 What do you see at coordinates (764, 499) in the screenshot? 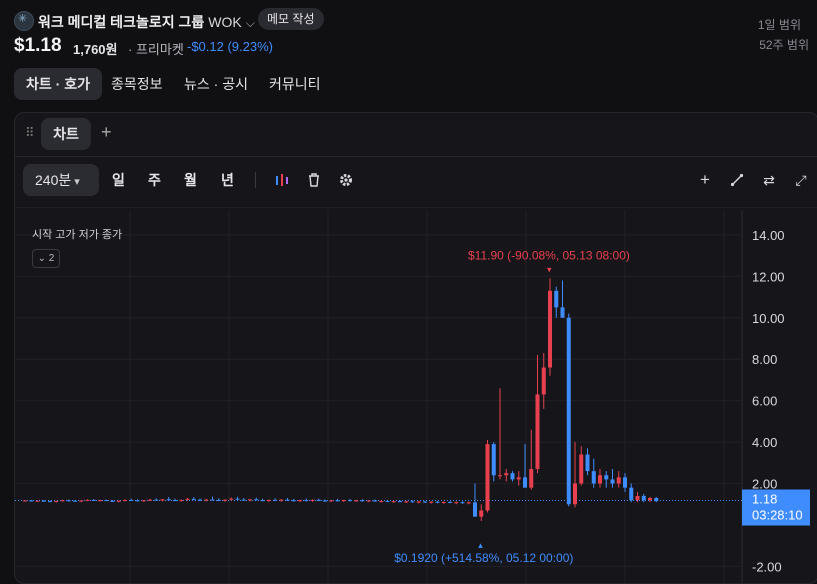
I see `last-price-value: 1.18` at bounding box center [764, 499].